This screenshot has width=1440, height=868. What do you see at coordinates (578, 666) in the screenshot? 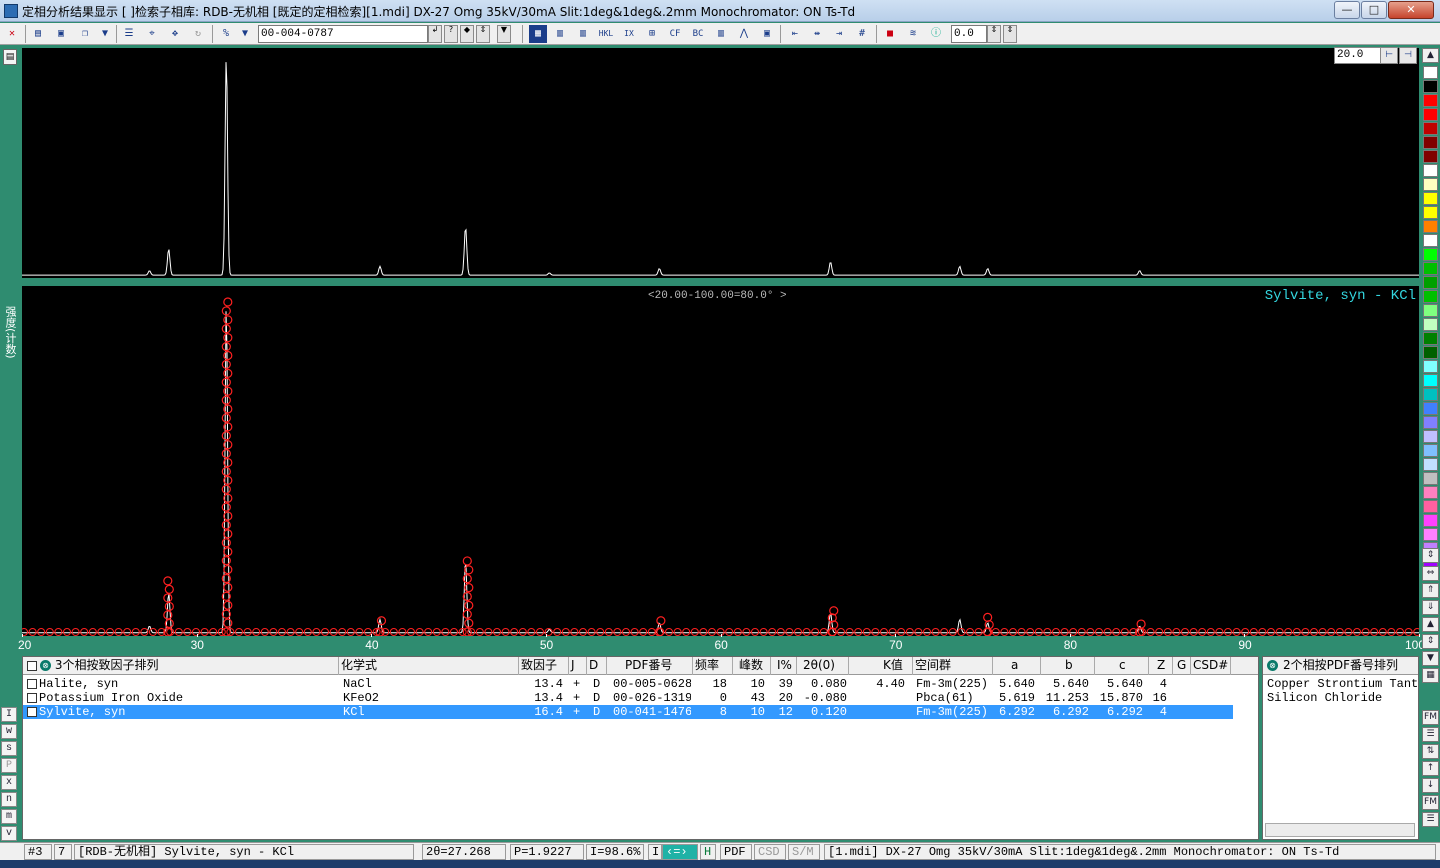
I see `col-j: J` at bounding box center [578, 666].